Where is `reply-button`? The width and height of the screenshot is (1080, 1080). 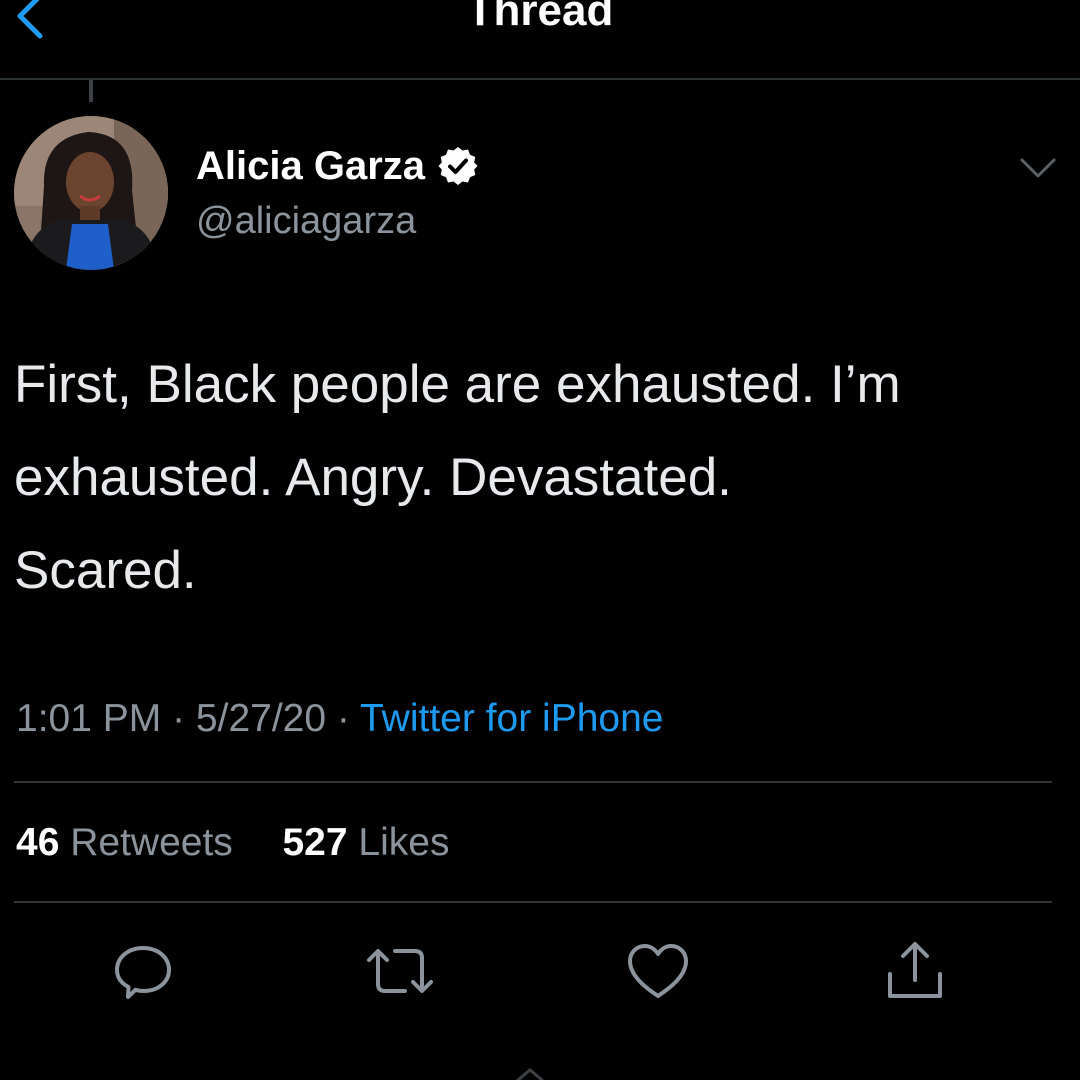 reply-button is located at coordinates (143, 971).